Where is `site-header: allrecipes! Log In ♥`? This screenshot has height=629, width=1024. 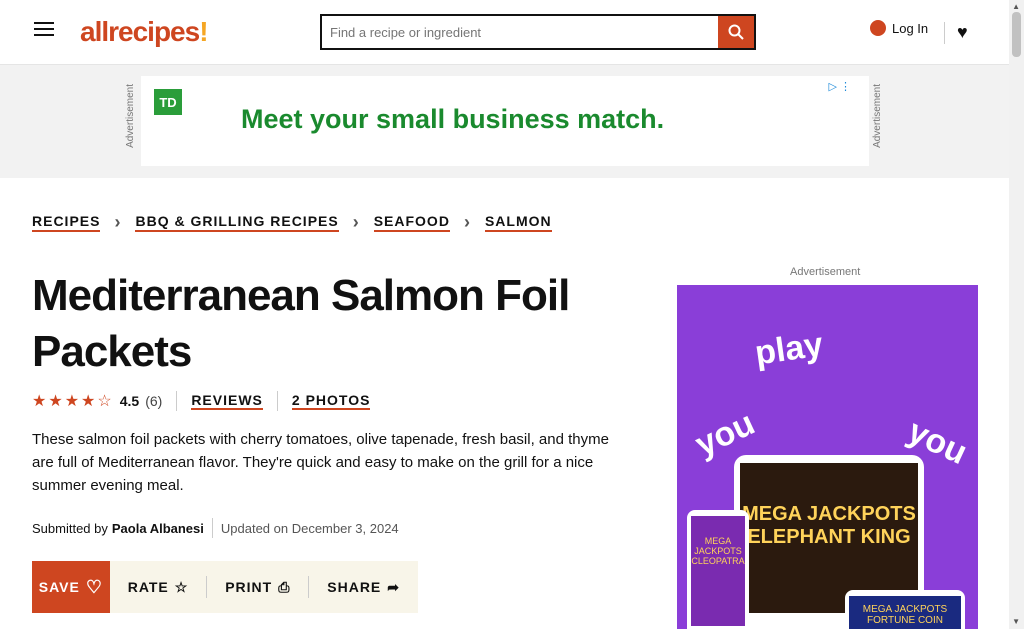 site-header: allrecipes! Log In ♥ is located at coordinates (504, 32).